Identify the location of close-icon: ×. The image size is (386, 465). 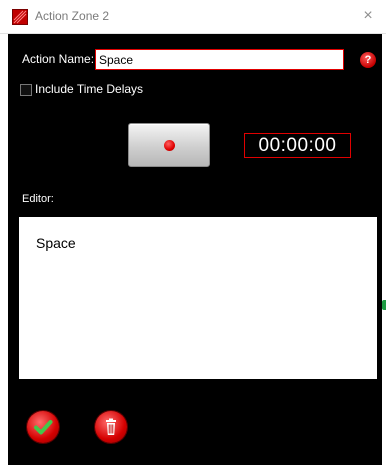
(368, 15).